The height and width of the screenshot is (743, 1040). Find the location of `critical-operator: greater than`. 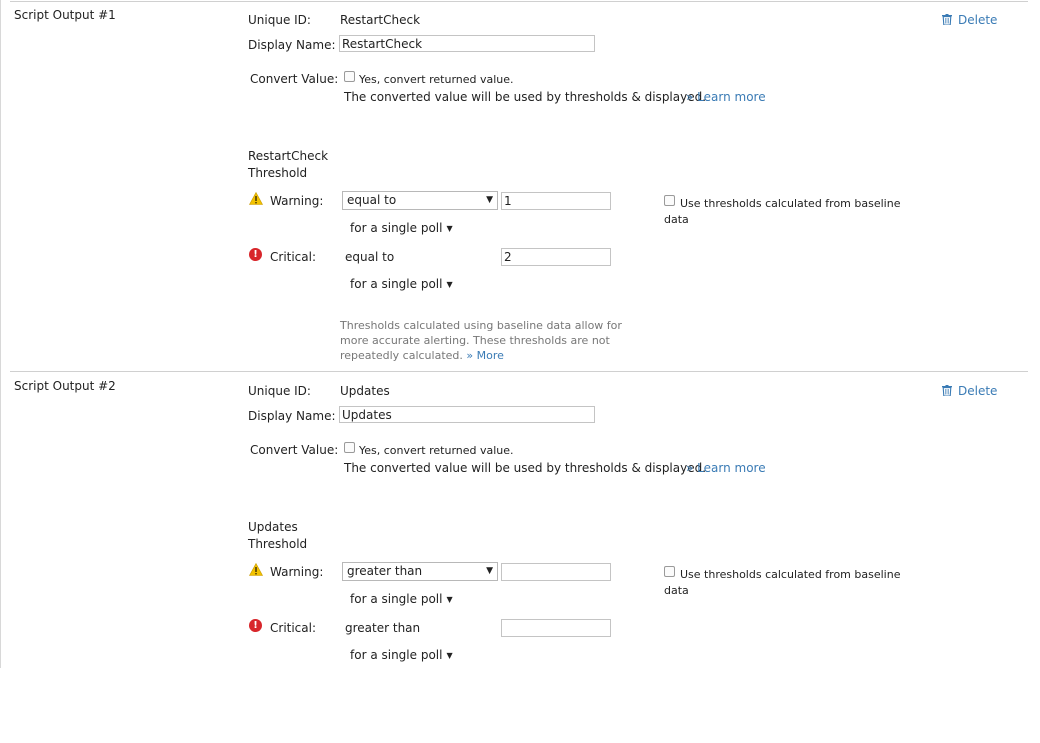

critical-operator: greater than is located at coordinates (383, 628).